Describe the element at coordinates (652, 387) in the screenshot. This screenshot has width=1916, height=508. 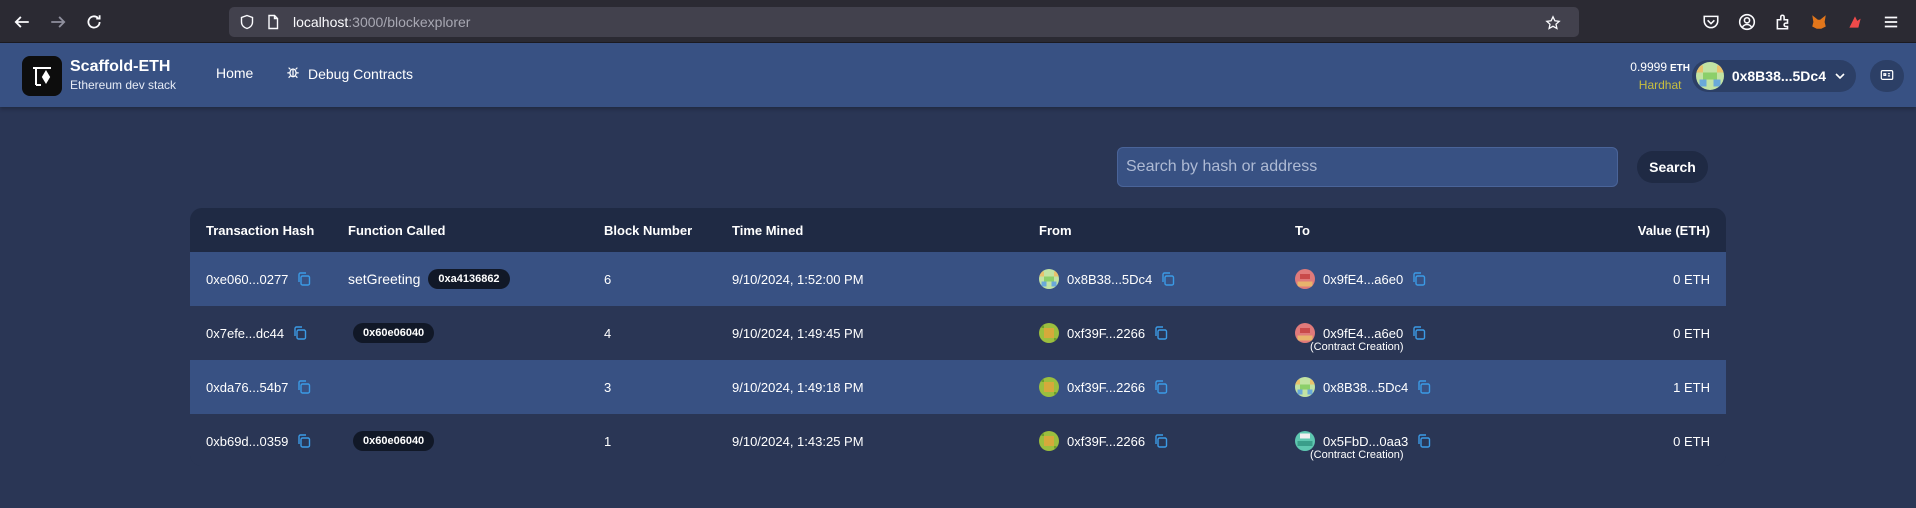
I see `block-number: 3` at that location.